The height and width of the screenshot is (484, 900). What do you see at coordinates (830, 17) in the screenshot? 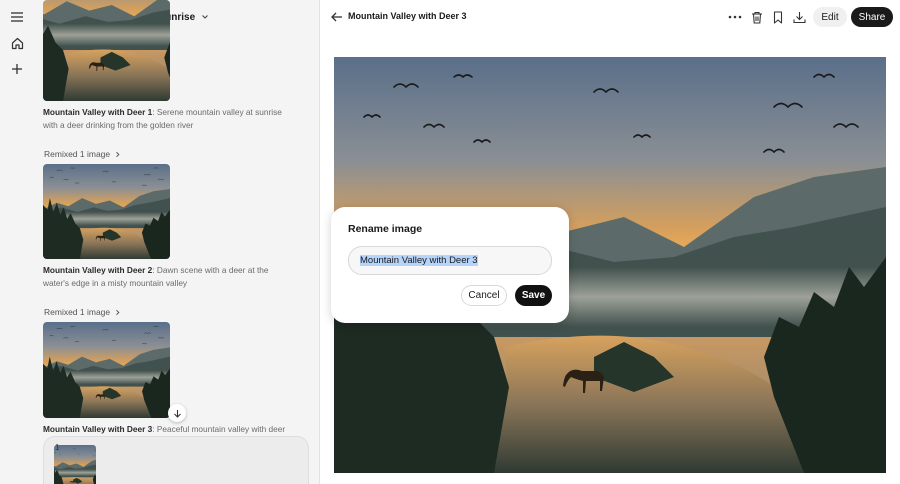
I see `edit-button: Edit` at bounding box center [830, 17].